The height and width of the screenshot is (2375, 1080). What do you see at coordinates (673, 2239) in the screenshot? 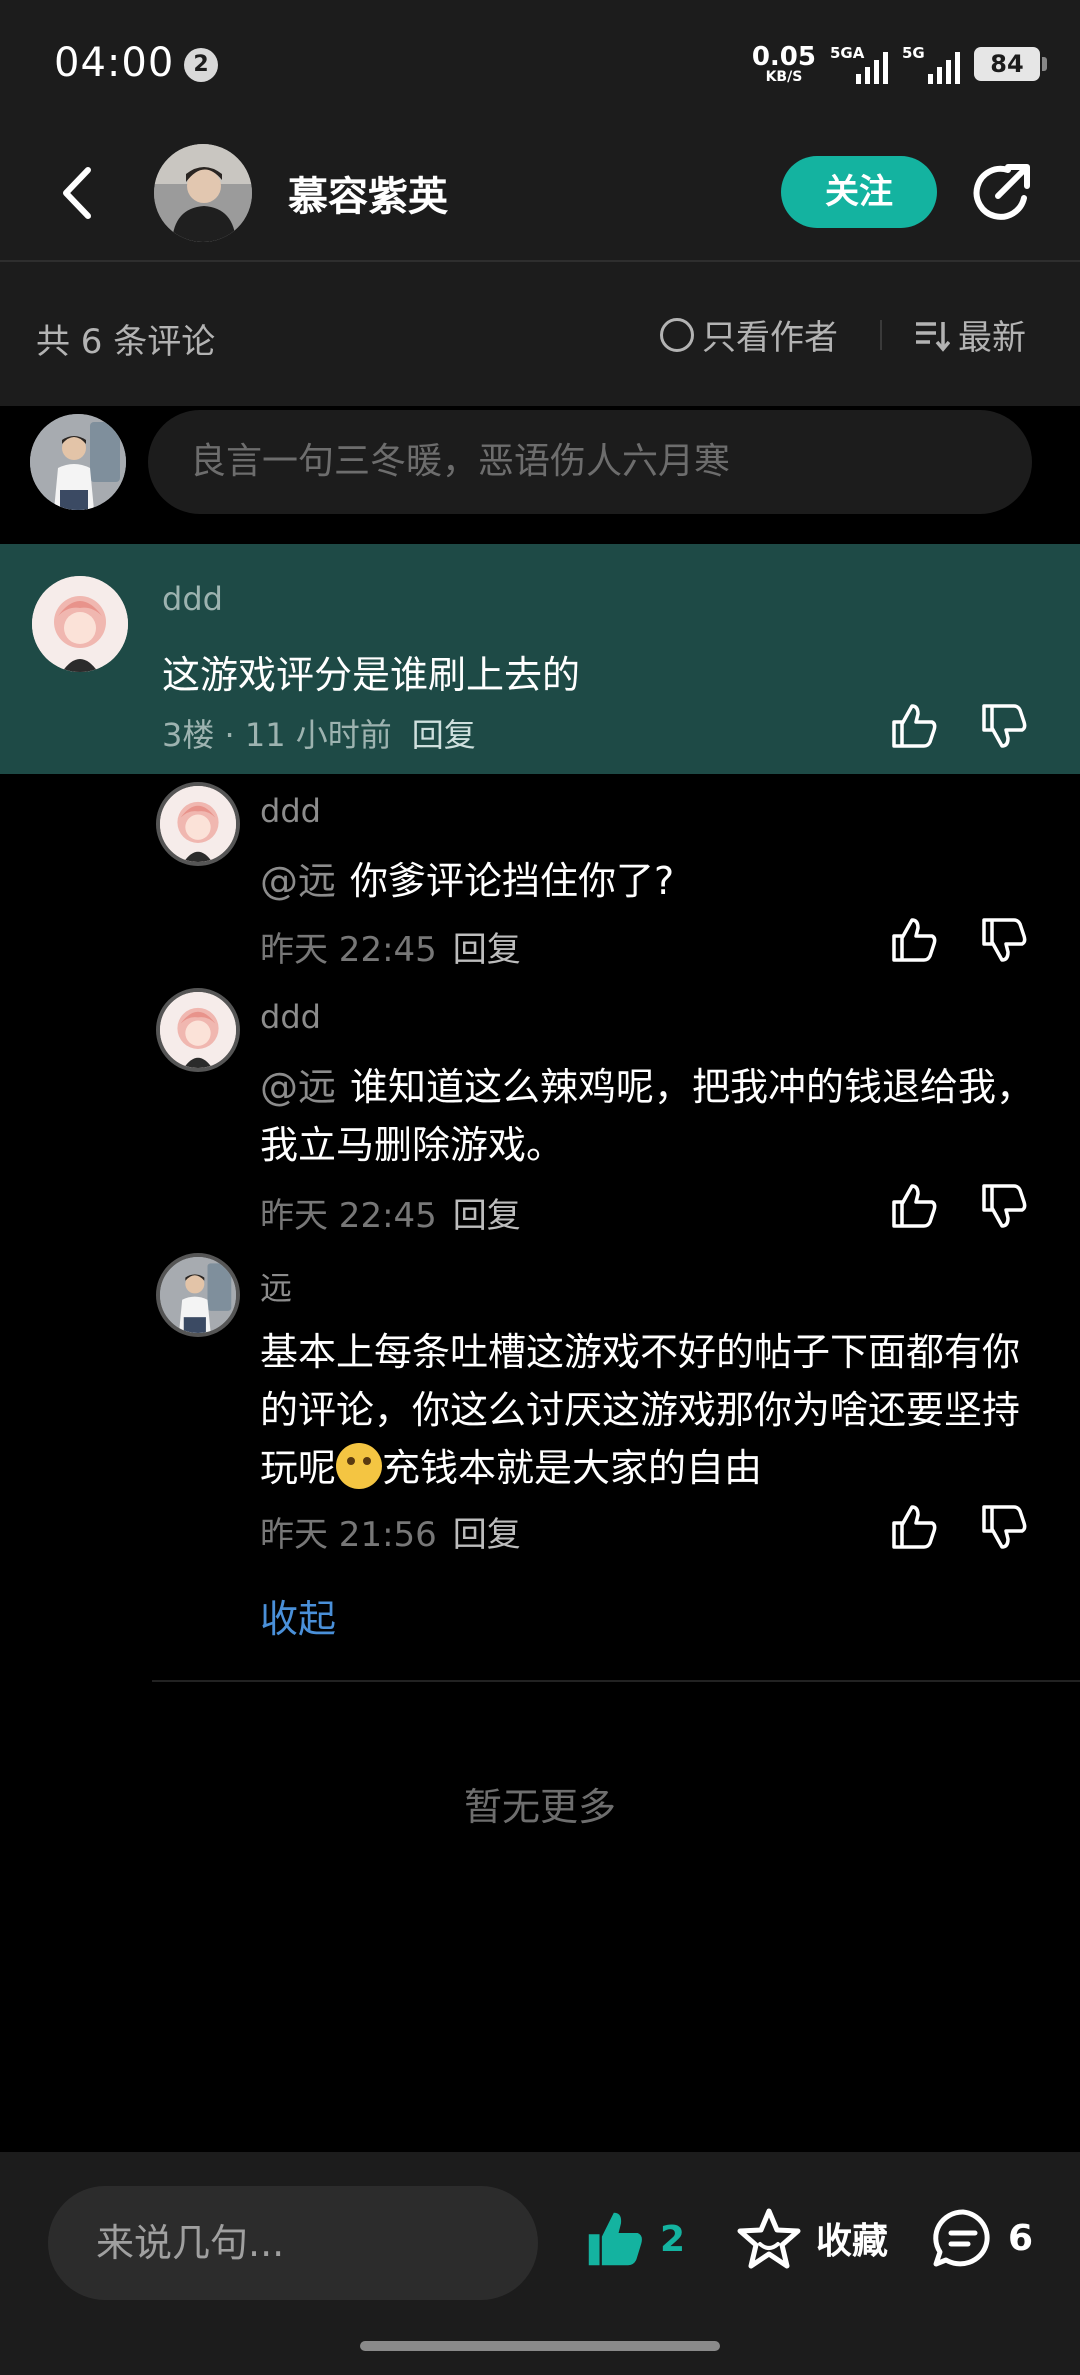
I see `like-count: 2` at bounding box center [673, 2239].